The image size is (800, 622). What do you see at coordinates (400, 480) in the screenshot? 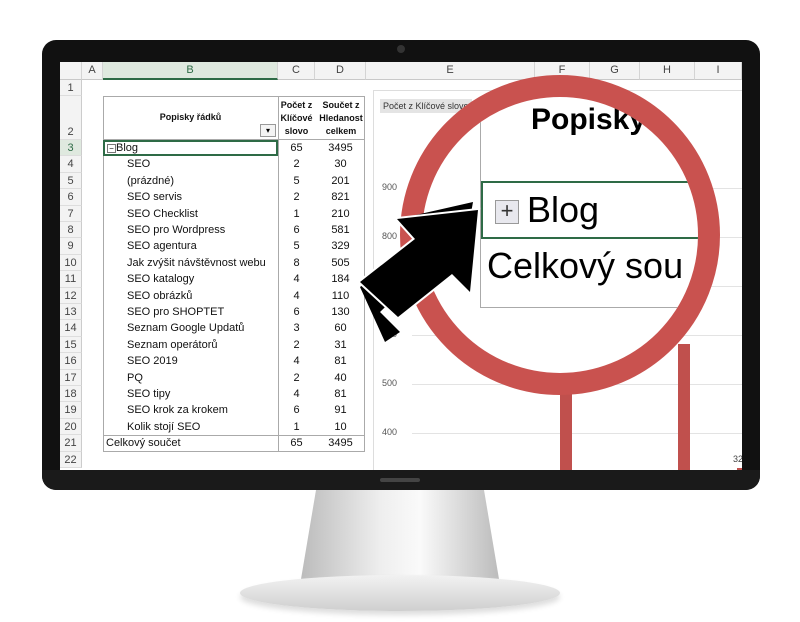
I see `monitor-logo` at bounding box center [400, 480].